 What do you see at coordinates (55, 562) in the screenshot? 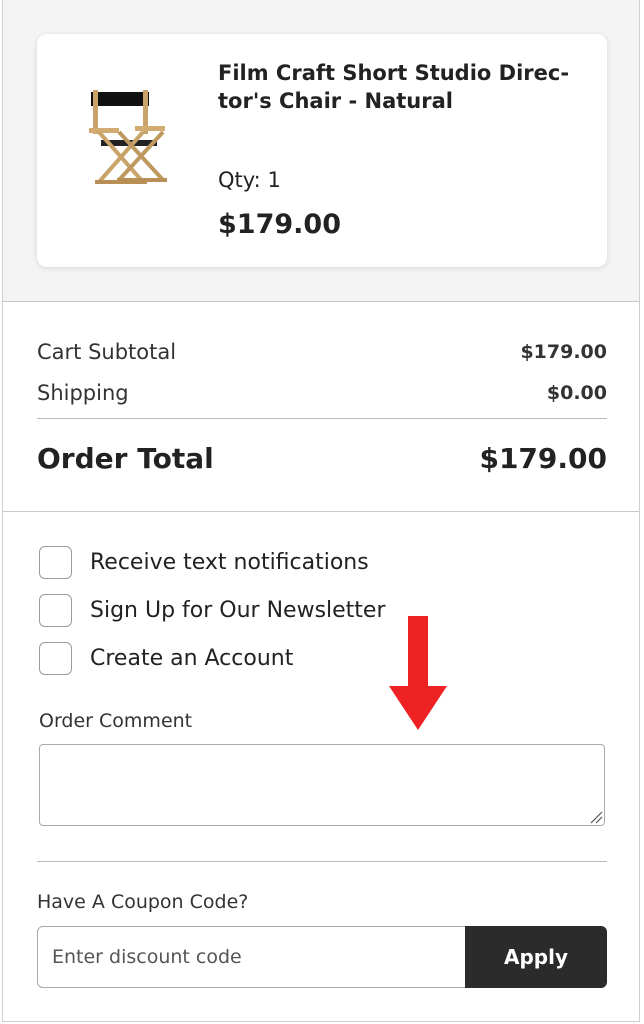
I see `text-notifications-checkbox` at bounding box center [55, 562].